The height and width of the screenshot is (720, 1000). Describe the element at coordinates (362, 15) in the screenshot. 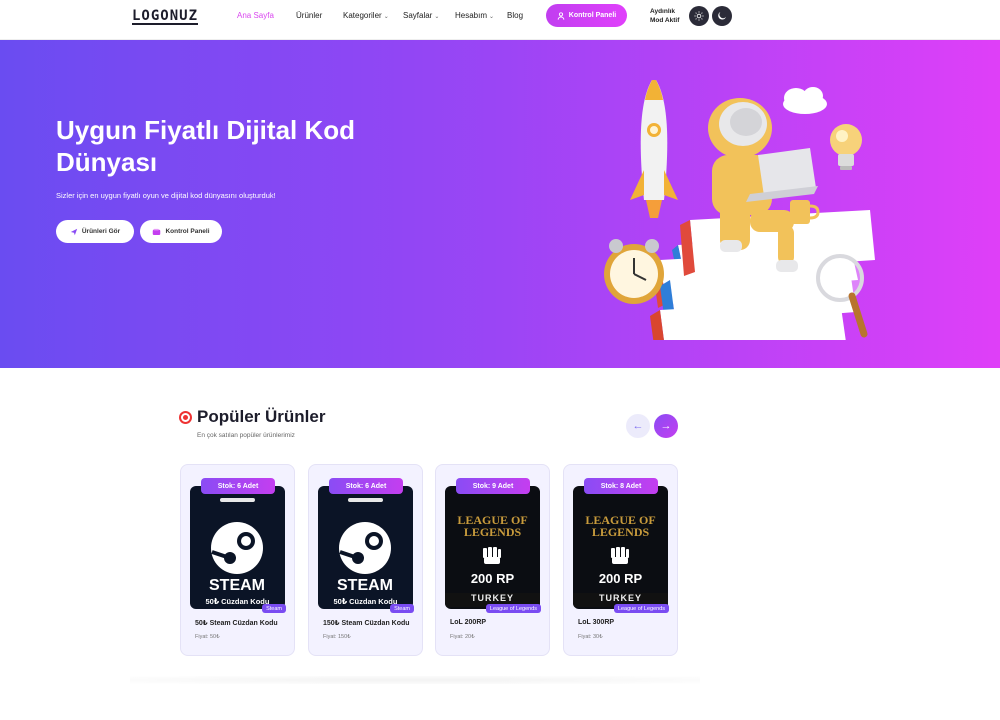

I see `nav-categories-label: Kategoriler` at that location.